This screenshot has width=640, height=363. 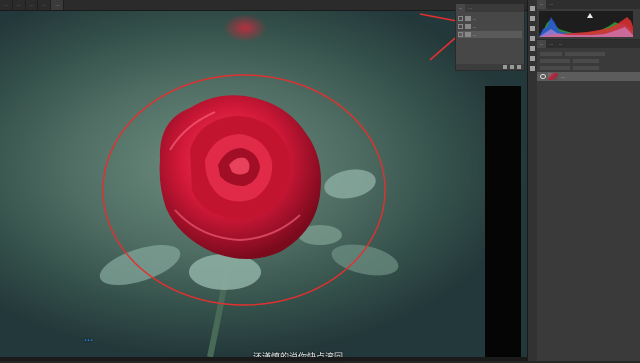 I want to click on blend-row, so click(x=588, y=60).